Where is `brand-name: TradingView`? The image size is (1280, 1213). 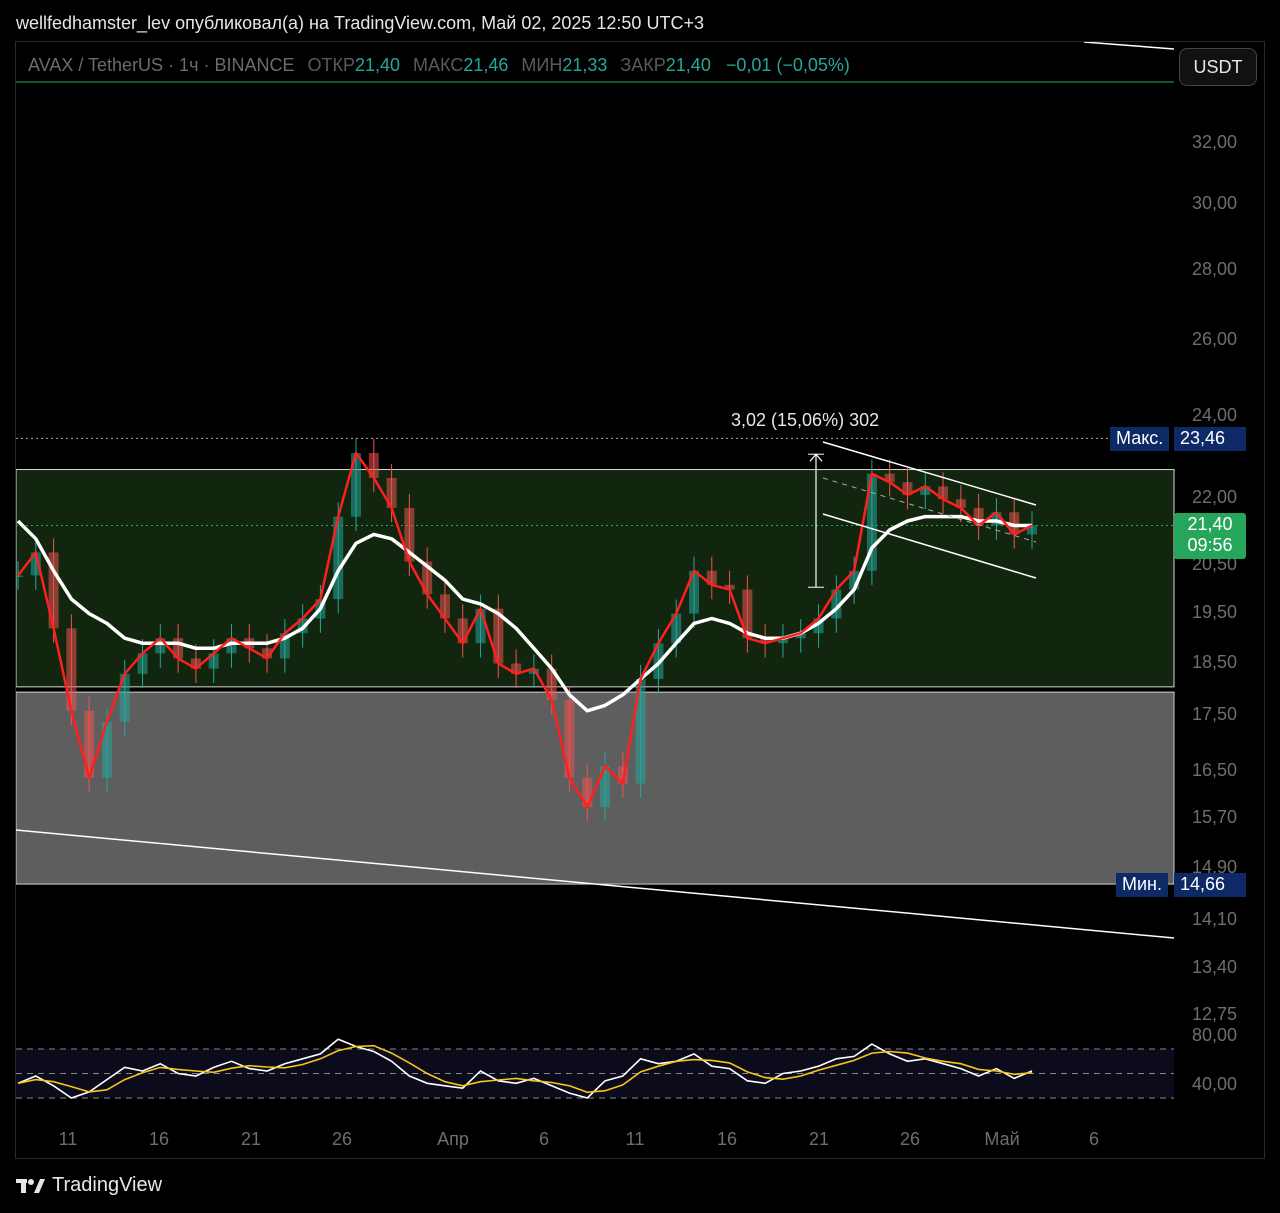 brand-name: TradingView is located at coordinates (107, 1185).